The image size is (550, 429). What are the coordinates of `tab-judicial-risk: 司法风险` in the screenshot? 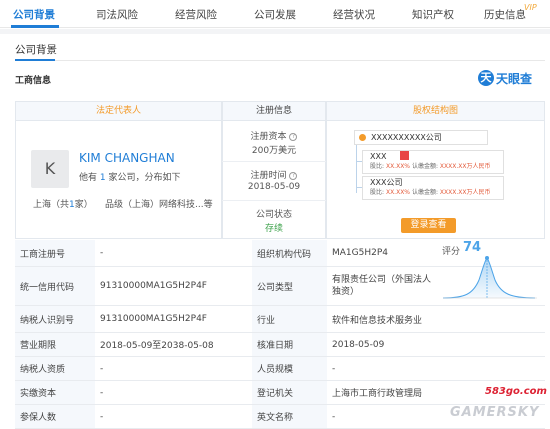 It's located at (117, 15).